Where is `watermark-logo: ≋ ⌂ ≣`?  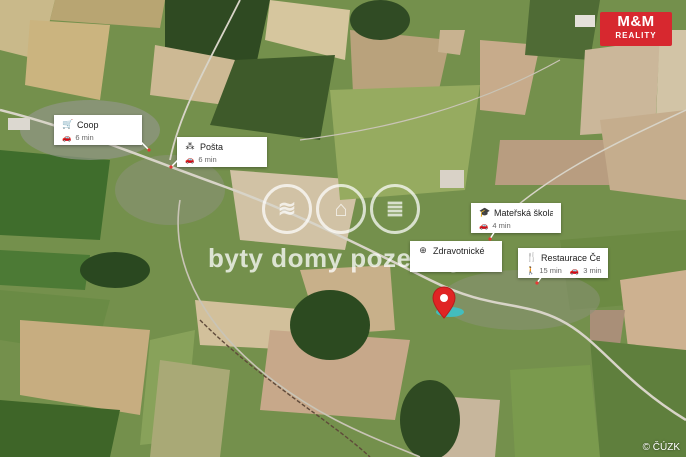 watermark-logo: ≋ ⌂ ≣ is located at coordinates (341, 209).